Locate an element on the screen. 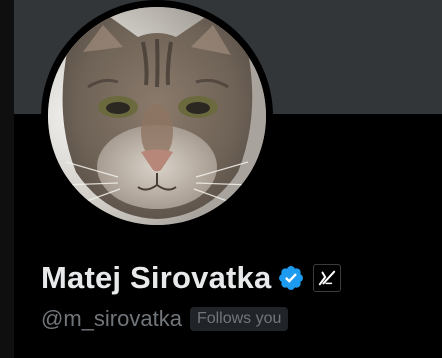  affiliate-logo-icon is located at coordinates (327, 278).